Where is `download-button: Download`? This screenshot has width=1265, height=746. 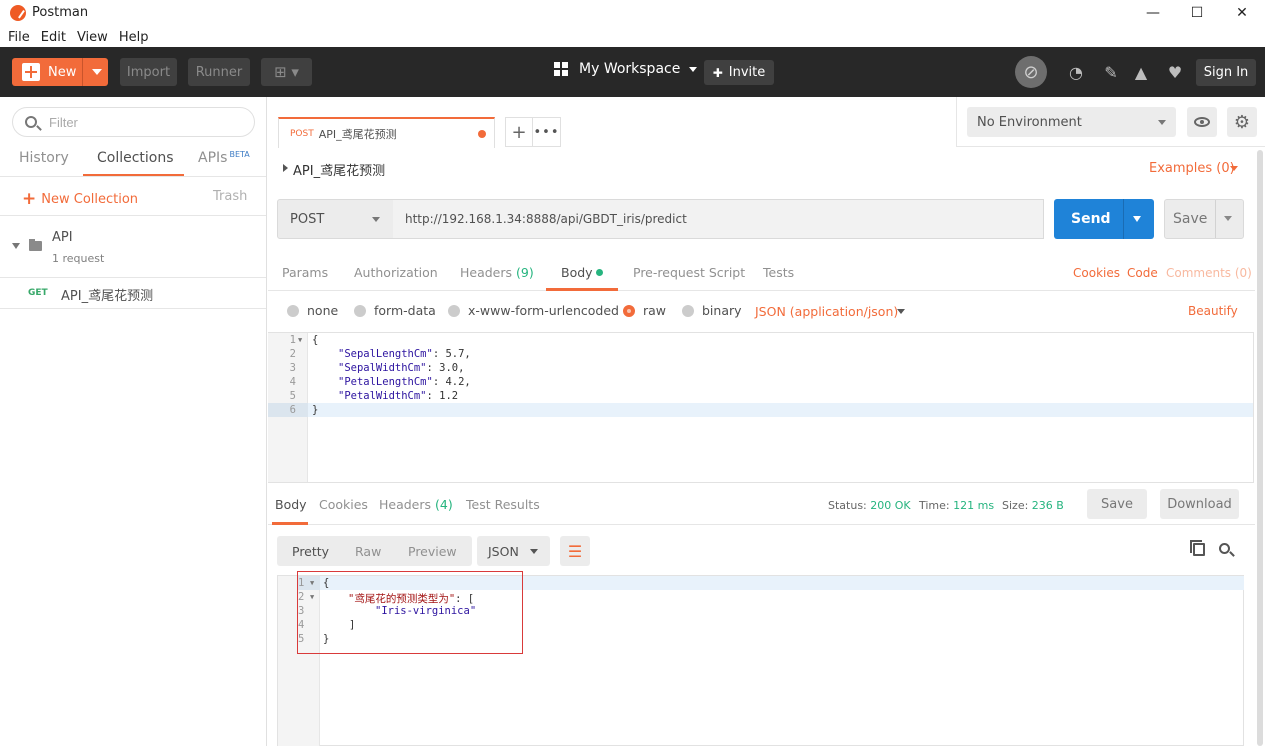
download-button: Download is located at coordinates (1199, 504).